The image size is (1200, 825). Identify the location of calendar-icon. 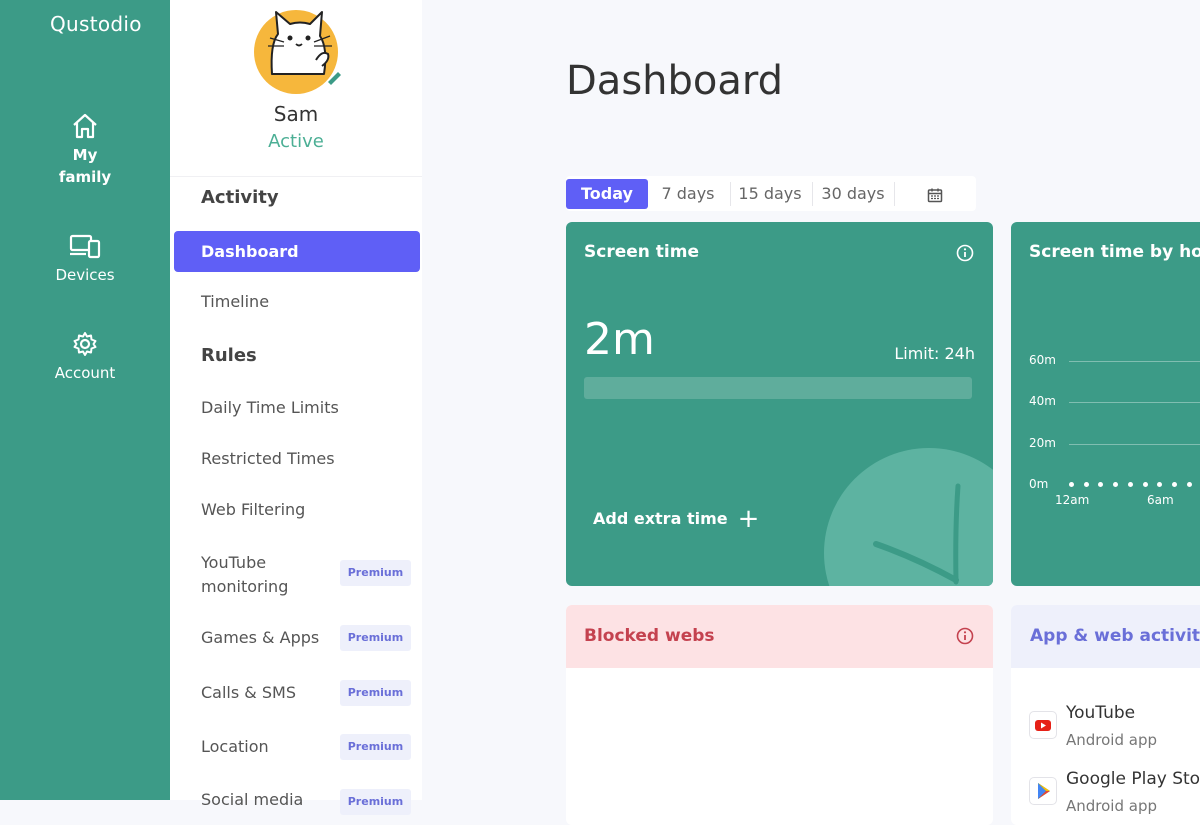
(935, 195).